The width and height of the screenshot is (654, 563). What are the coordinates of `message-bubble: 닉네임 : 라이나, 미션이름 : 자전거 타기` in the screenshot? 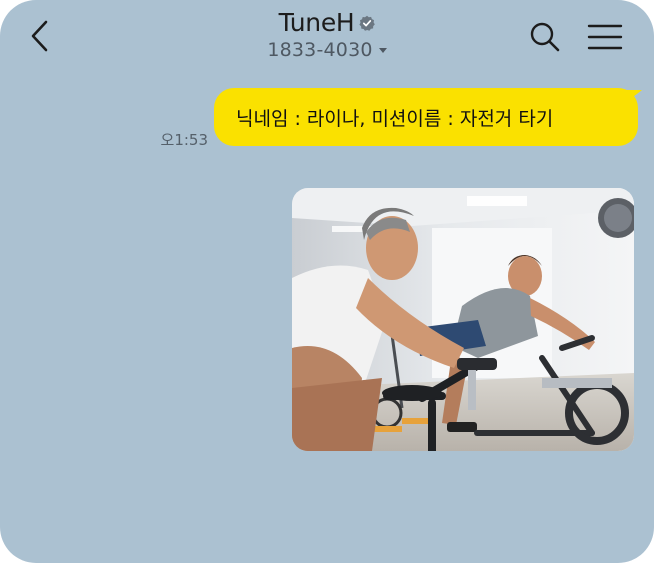 It's located at (426, 117).